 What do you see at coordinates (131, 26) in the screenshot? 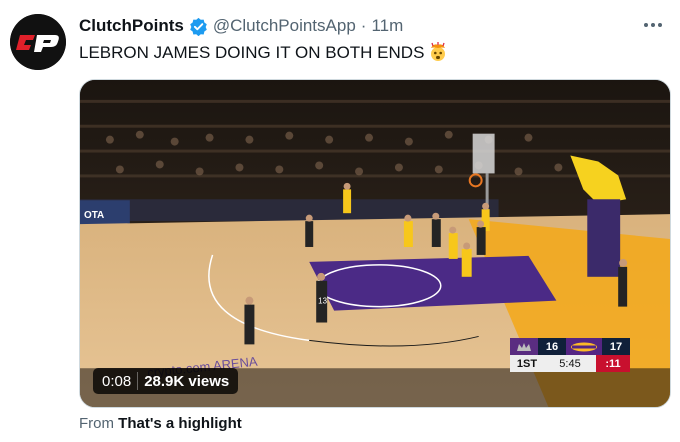
I see `author-name: ClutchPoints` at bounding box center [131, 26].